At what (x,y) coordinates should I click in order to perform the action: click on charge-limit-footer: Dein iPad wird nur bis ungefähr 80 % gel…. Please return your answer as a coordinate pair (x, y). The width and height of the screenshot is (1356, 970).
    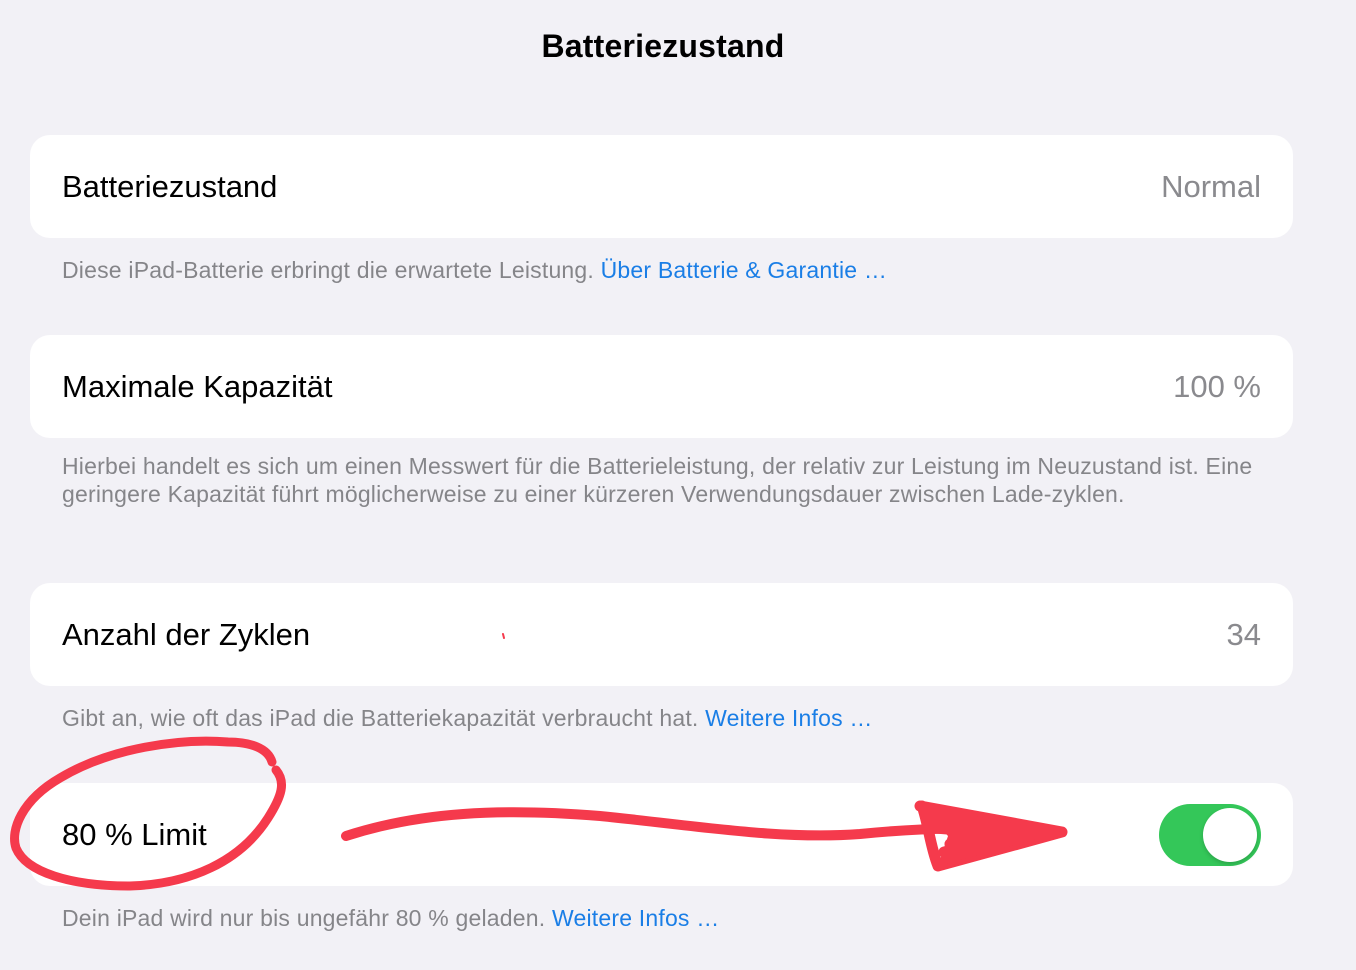
    Looking at the image, I should click on (662, 918).